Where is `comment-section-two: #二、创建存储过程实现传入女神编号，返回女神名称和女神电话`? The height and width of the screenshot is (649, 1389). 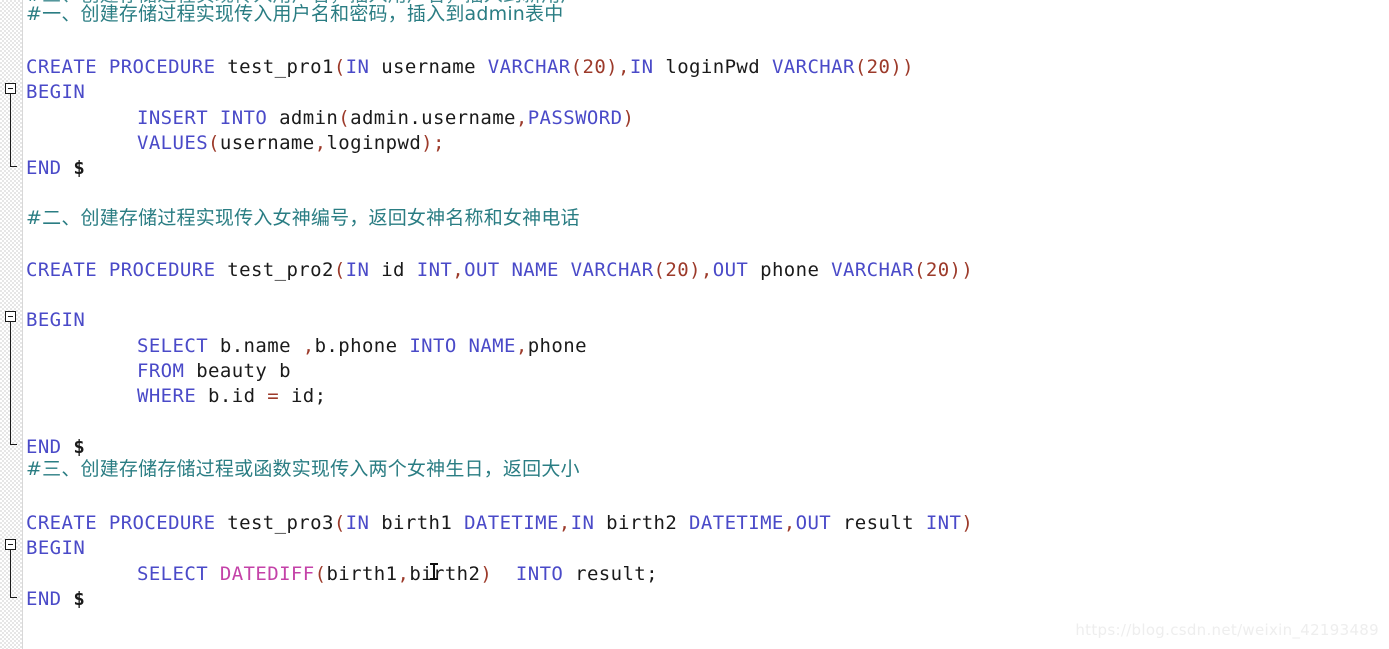
comment-section-two: #二、创建存储过程实现传入女神编号，返回女神名称和女神电话 is located at coordinates (290, 218).